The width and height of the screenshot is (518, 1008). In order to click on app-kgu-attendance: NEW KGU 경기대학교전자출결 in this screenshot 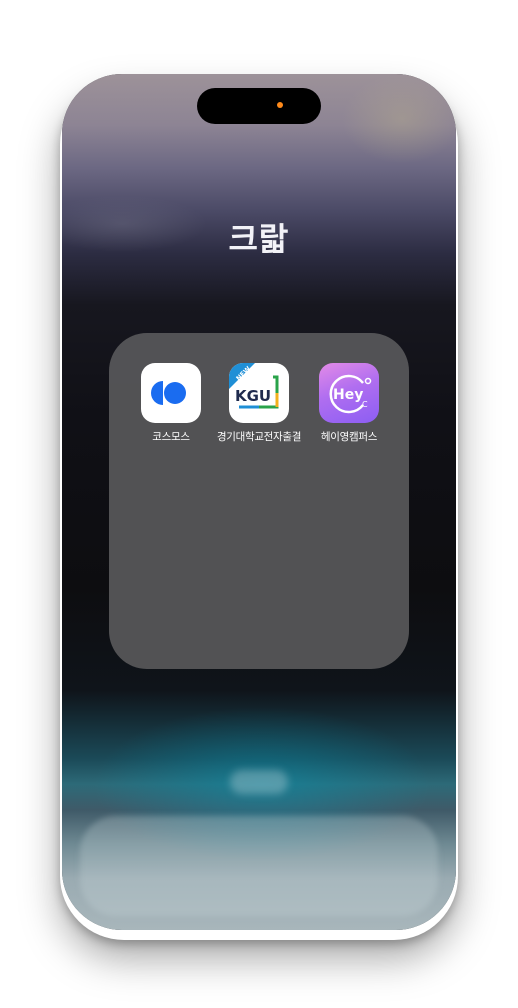, I will do `click(259, 403)`.